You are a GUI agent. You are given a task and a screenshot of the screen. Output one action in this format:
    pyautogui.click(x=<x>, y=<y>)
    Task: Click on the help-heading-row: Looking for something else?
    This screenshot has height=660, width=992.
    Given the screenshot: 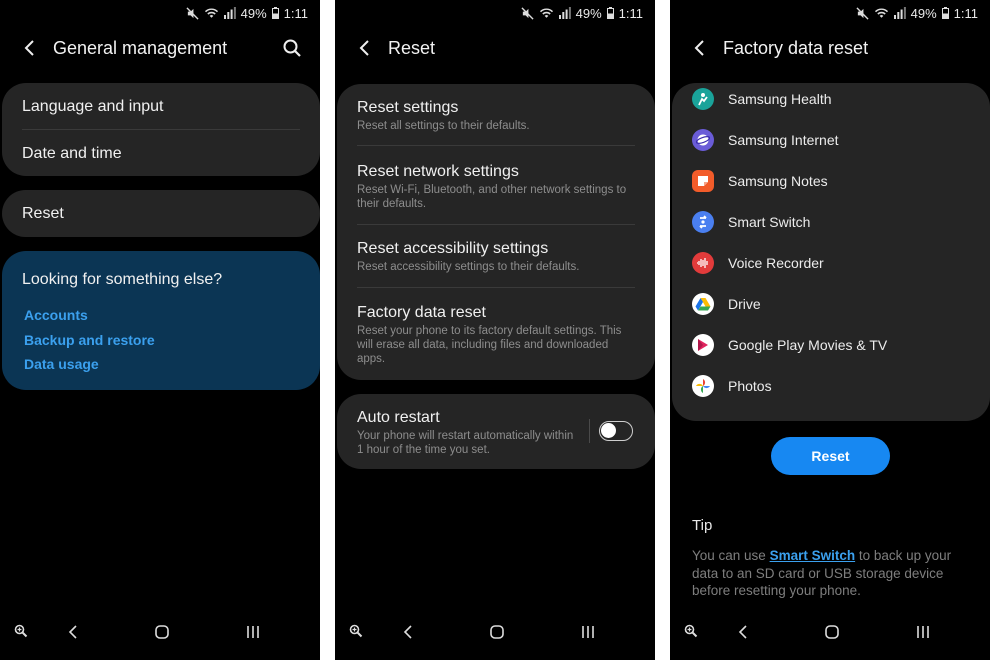 What is the action you would take?
    pyautogui.click(x=161, y=280)
    